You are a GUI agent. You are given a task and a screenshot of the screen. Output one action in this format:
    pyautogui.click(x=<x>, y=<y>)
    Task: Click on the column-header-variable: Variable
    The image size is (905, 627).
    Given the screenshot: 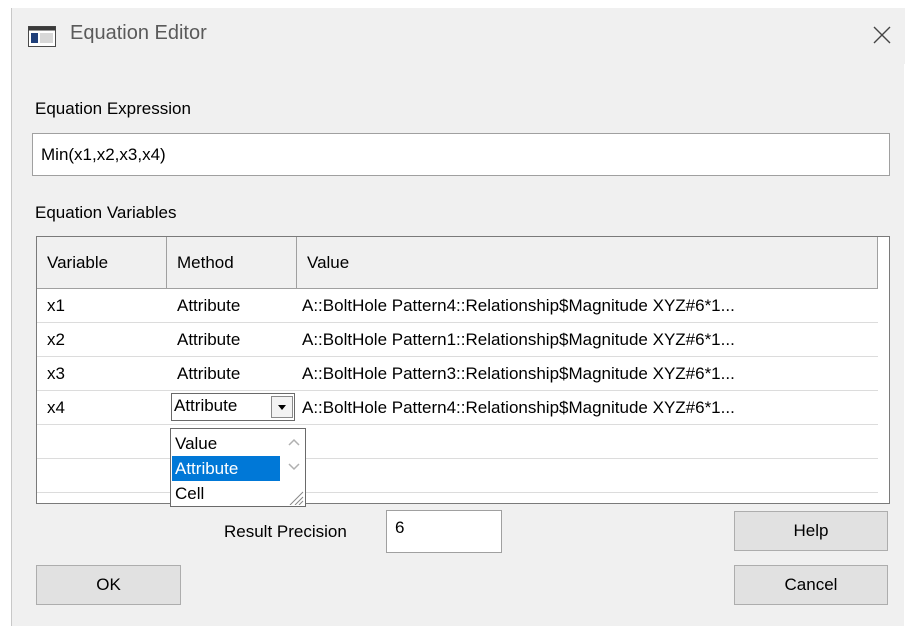 What is the action you would take?
    pyautogui.click(x=102, y=262)
    